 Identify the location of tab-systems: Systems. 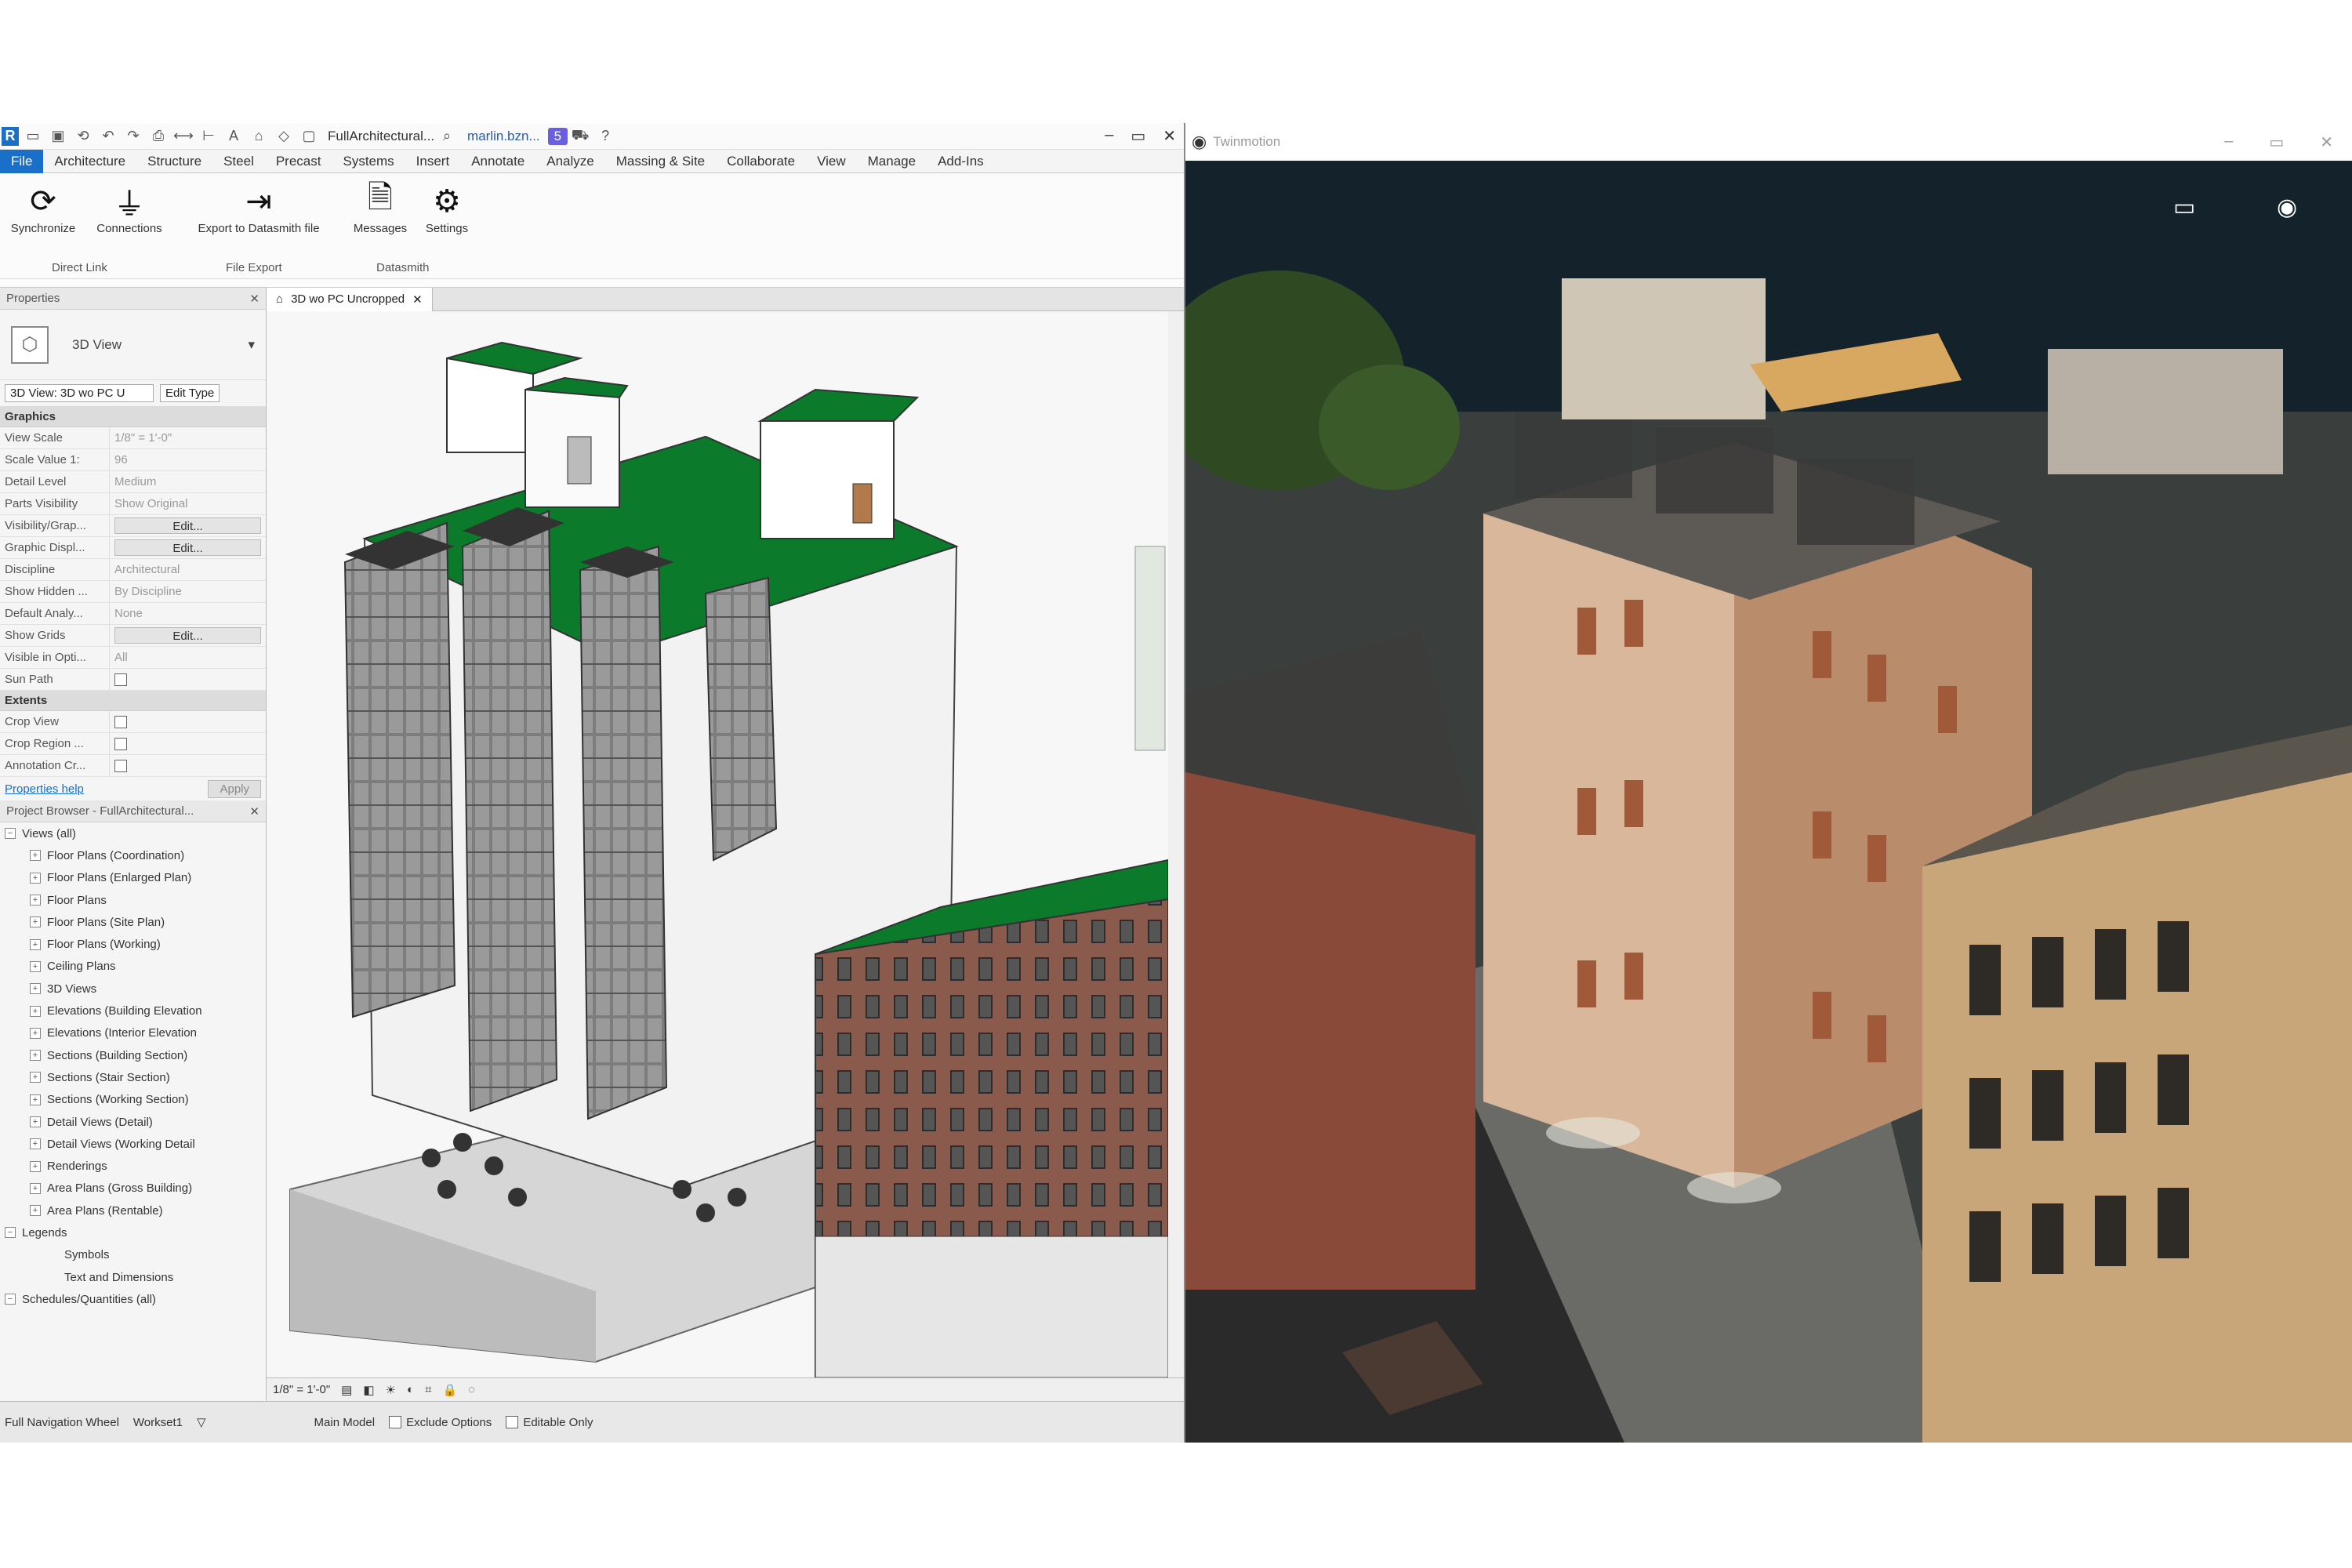
(368, 161).